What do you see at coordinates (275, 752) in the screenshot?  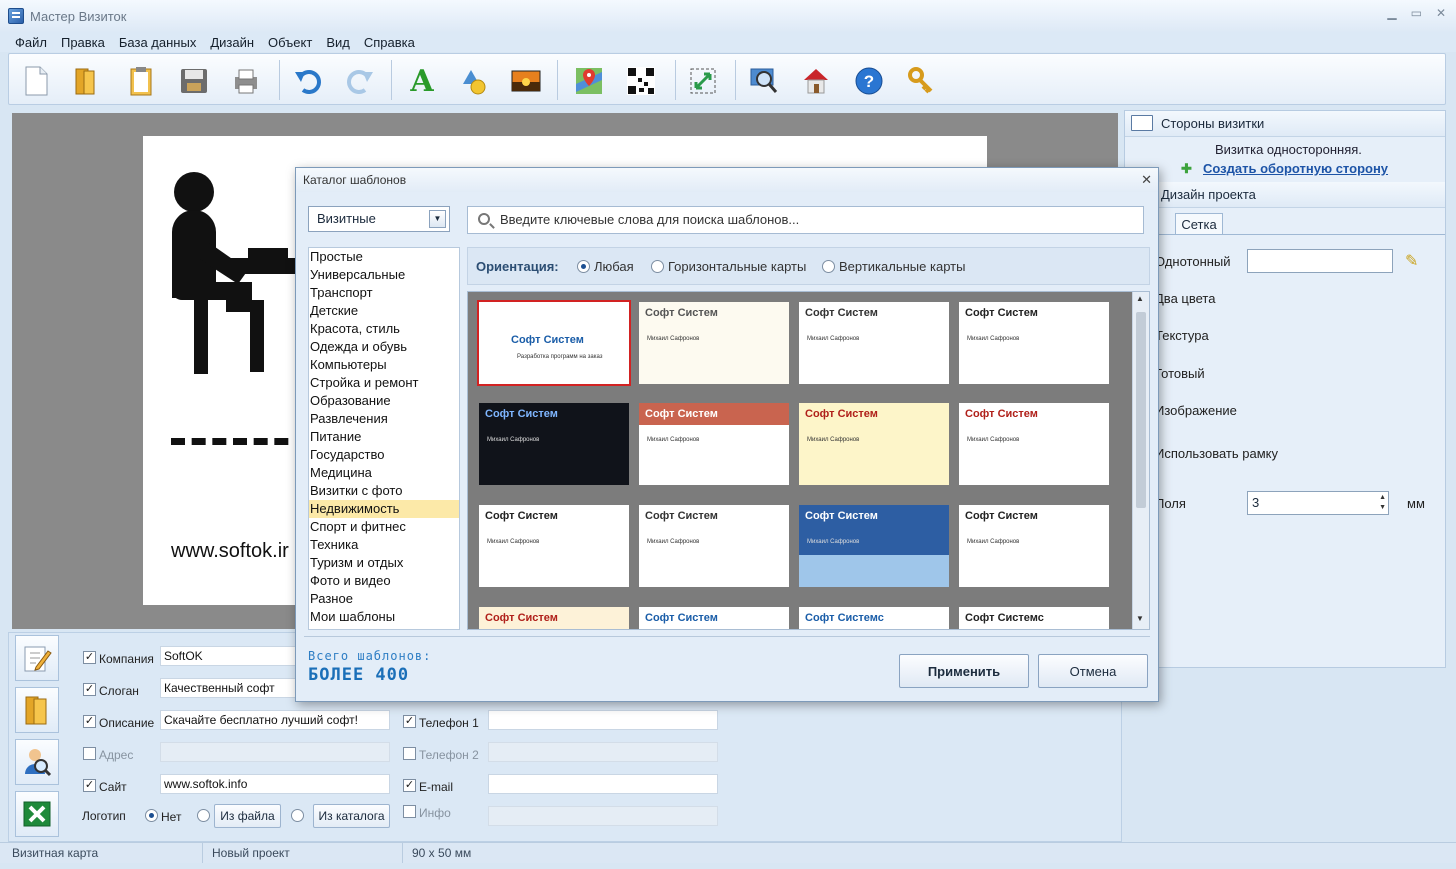 I see `address-input` at bounding box center [275, 752].